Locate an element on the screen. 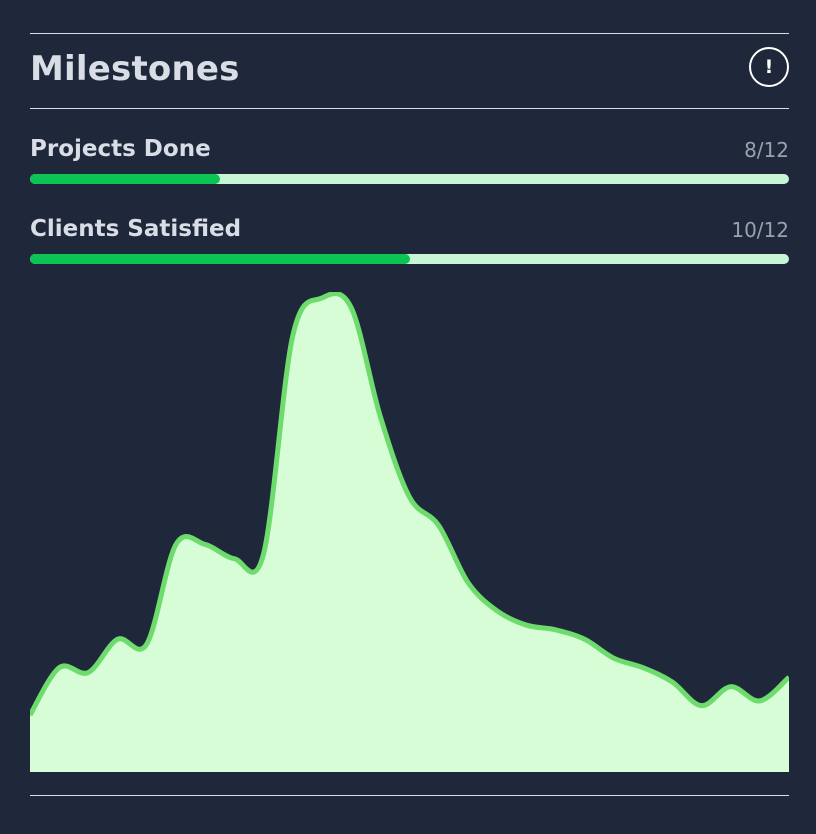 This screenshot has width=816, height=834. card-title: Milestones is located at coordinates (135, 69).